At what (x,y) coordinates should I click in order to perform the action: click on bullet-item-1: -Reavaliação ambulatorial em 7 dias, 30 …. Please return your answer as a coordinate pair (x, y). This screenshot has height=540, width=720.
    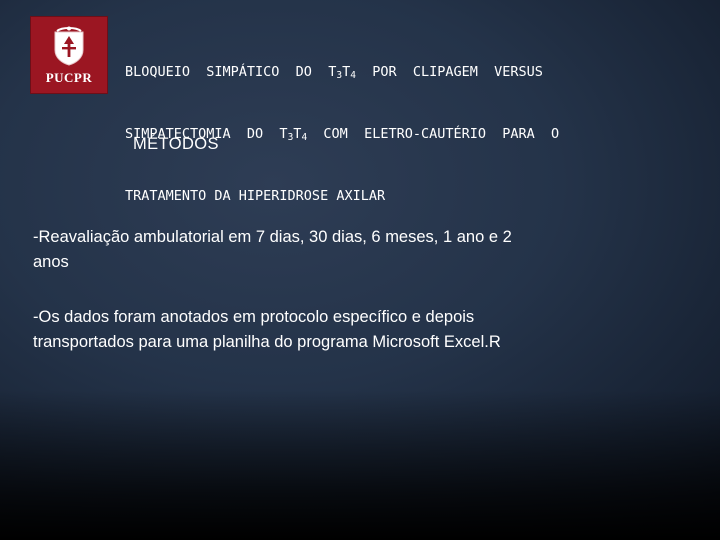
    Looking at the image, I should click on (360, 250).